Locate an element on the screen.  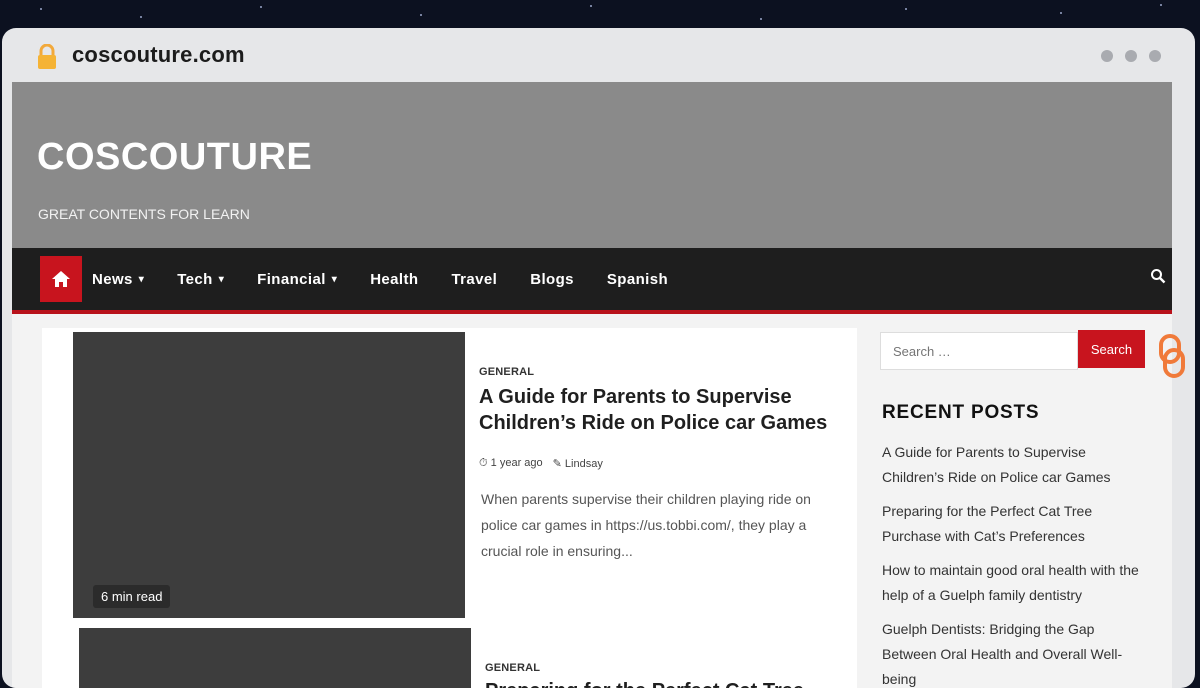
nav-item-blogs: Blogs is located at coordinates (552, 279).